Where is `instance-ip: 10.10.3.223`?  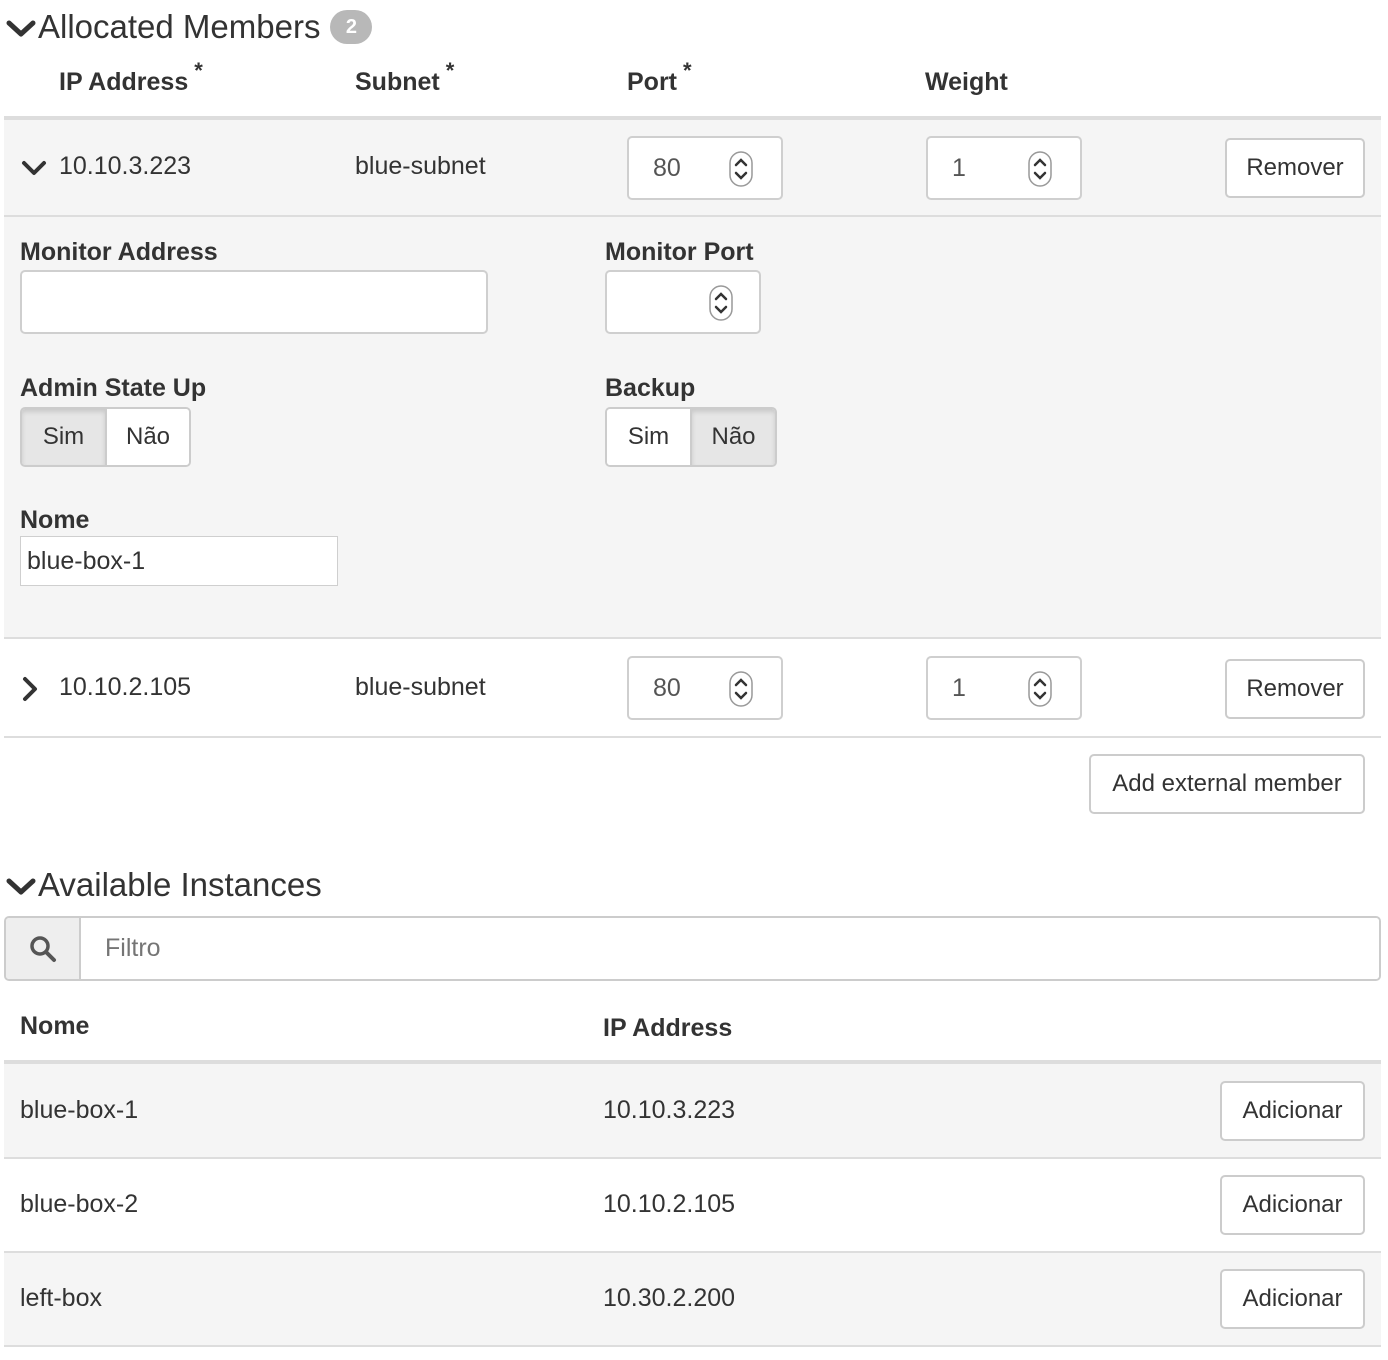
instance-ip: 10.10.3.223 is located at coordinates (669, 1110).